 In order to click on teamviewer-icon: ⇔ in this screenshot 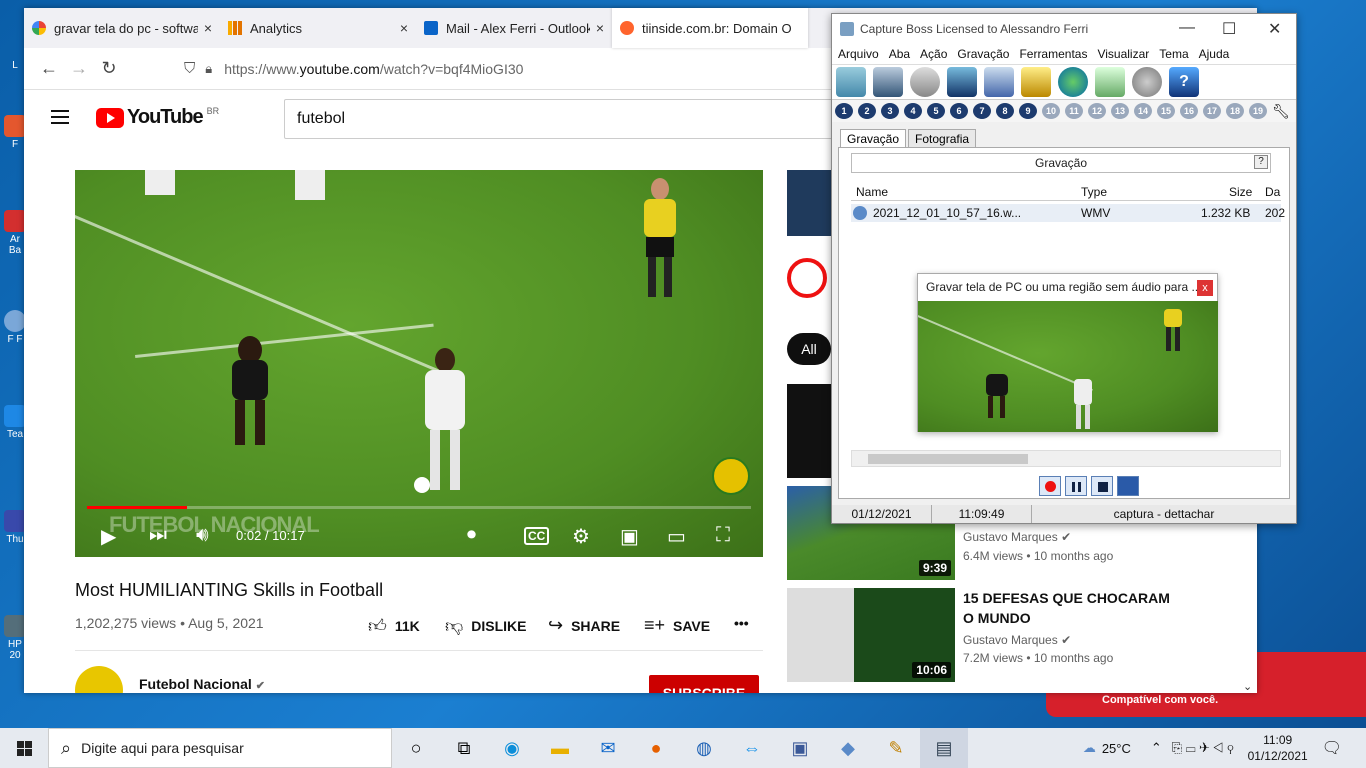, I will do `click(752, 748)`.